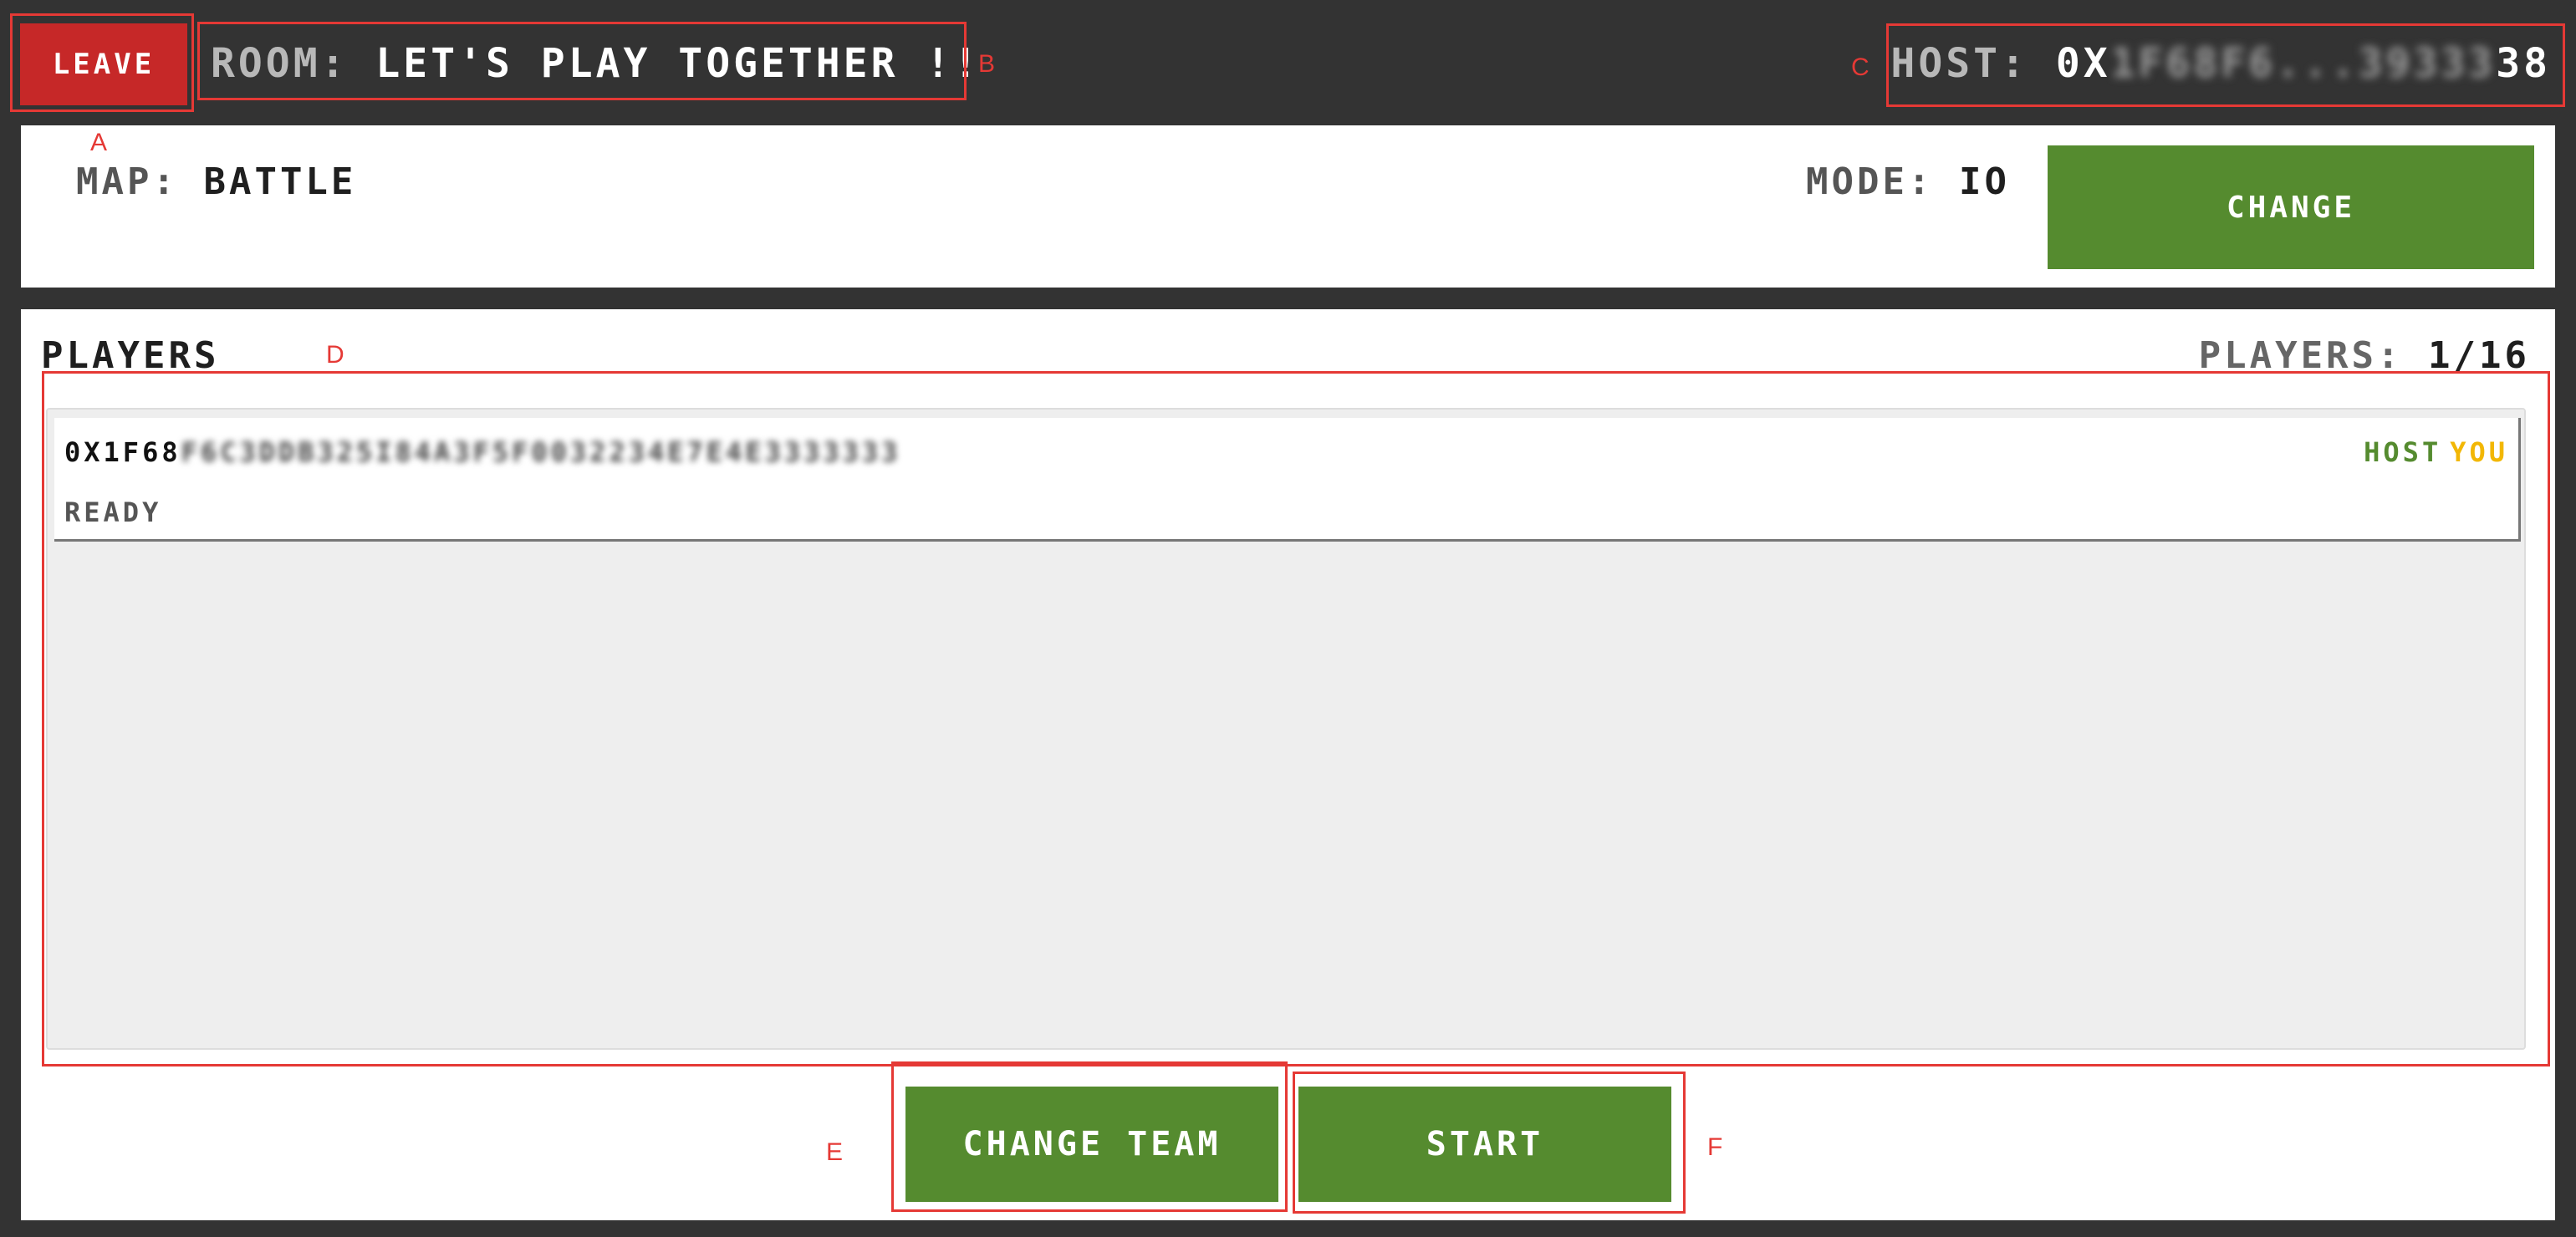  I want to click on room-name: LET'S PLAY TOGETHER !!, so click(678, 63).